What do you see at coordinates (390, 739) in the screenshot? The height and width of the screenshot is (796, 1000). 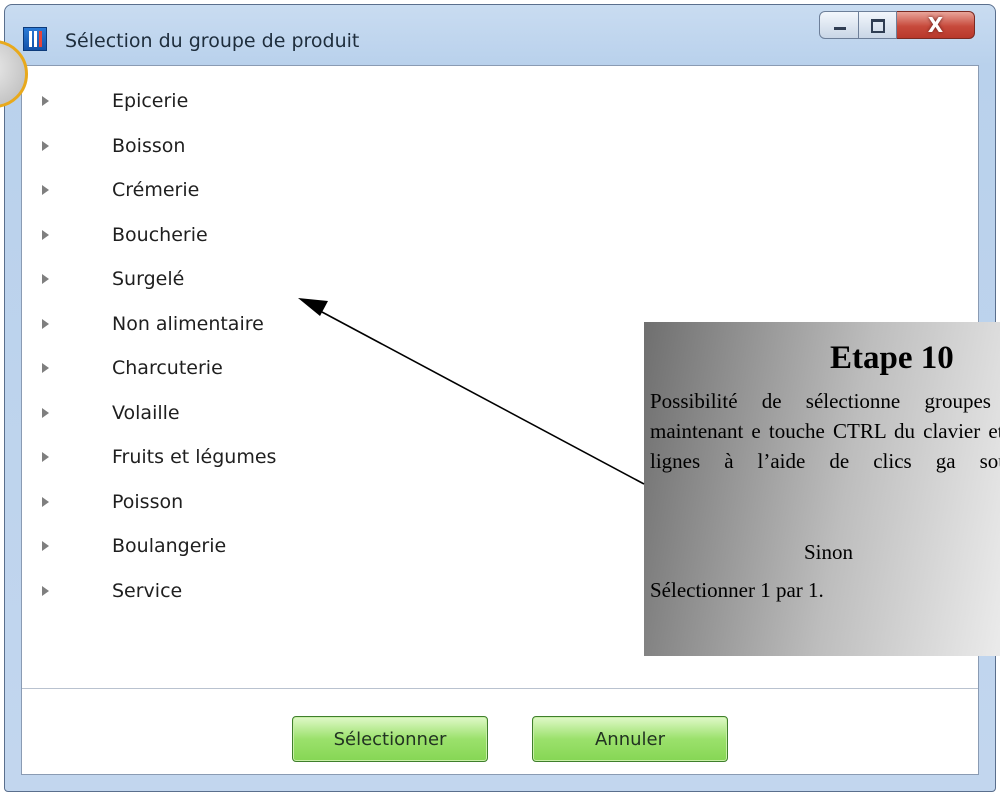 I see `select-button: Sélectionner` at bounding box center [390, 739].